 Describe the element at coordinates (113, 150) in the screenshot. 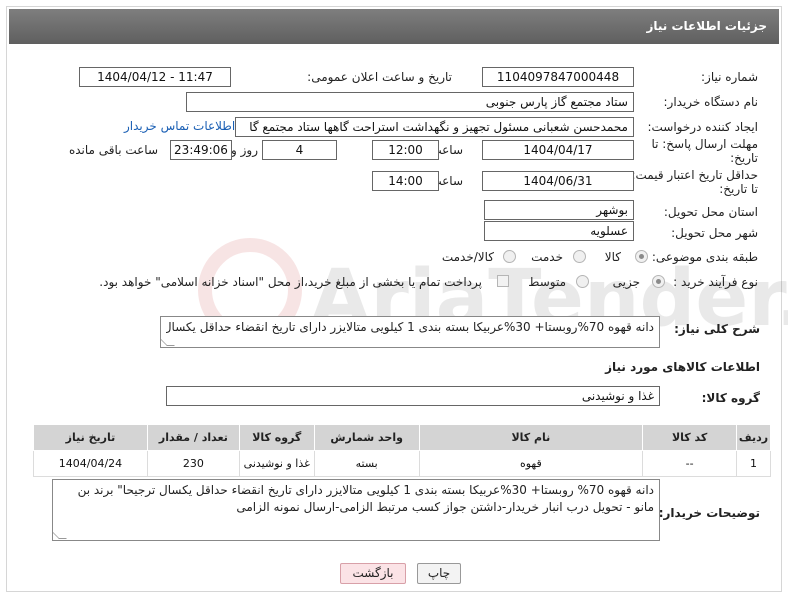

I see `remaining-time-label: ساعت باقی مانده` at that location.